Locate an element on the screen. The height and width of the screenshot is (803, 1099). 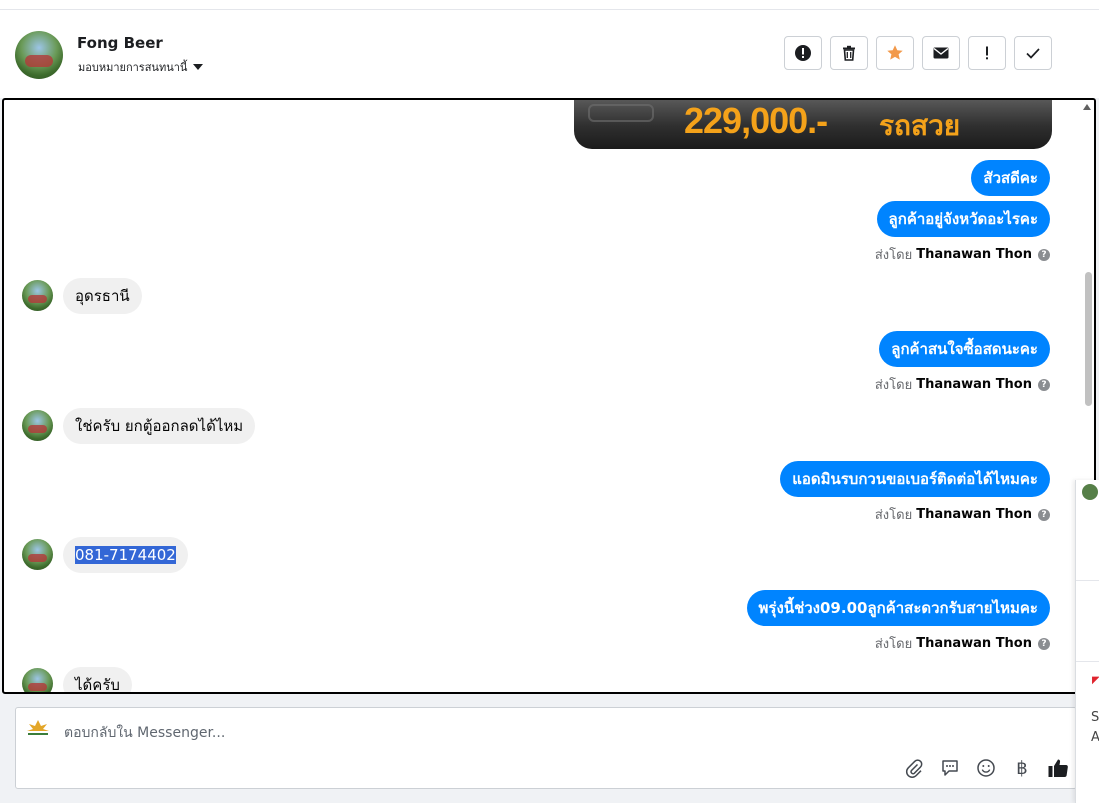
outgoing-message: แอดมินรบกวนขอเบอร์ติดต่อได้ไหมคะ is located at coordinates (915, 479).